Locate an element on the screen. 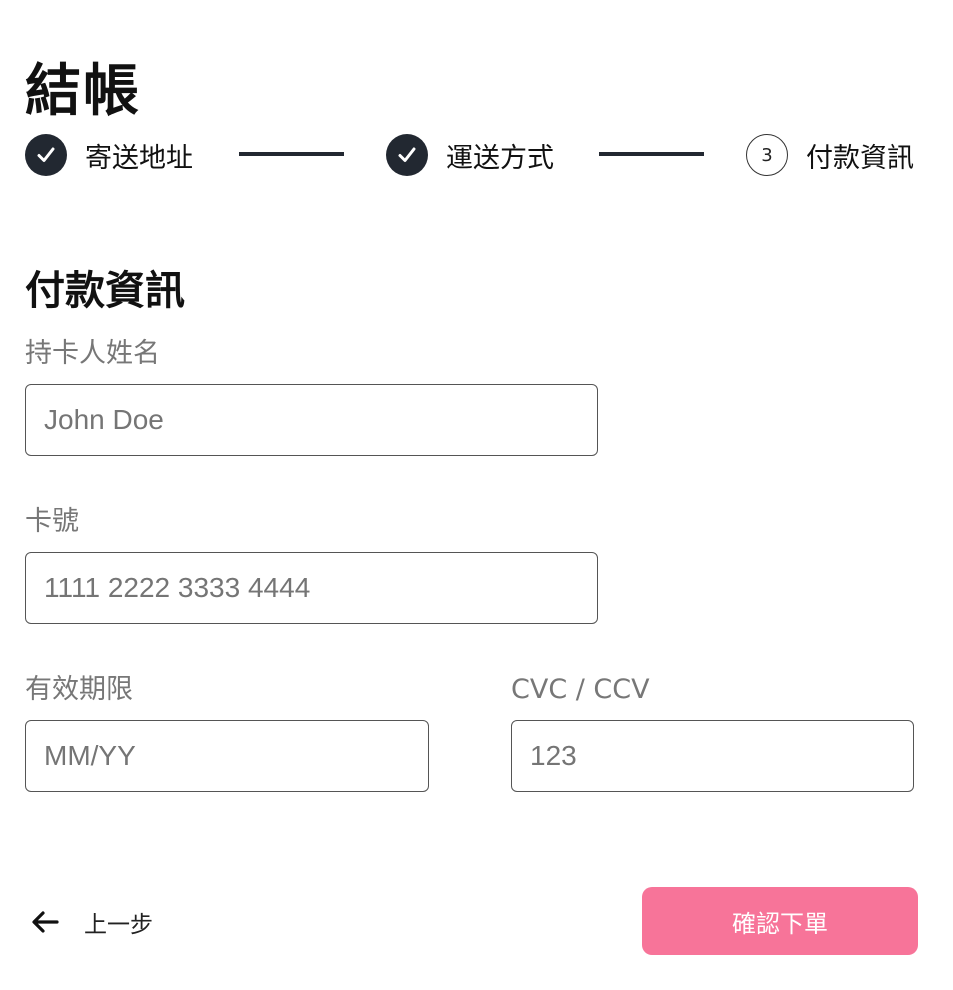 The width and height of the screenshot is (953, 990). section-title: 付款資訊 is located at coordinates (105, 291).